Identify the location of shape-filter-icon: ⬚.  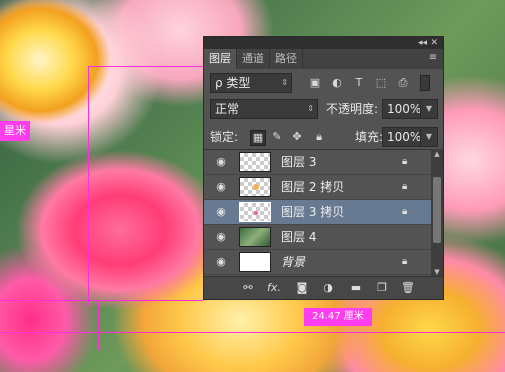
(381, 83).